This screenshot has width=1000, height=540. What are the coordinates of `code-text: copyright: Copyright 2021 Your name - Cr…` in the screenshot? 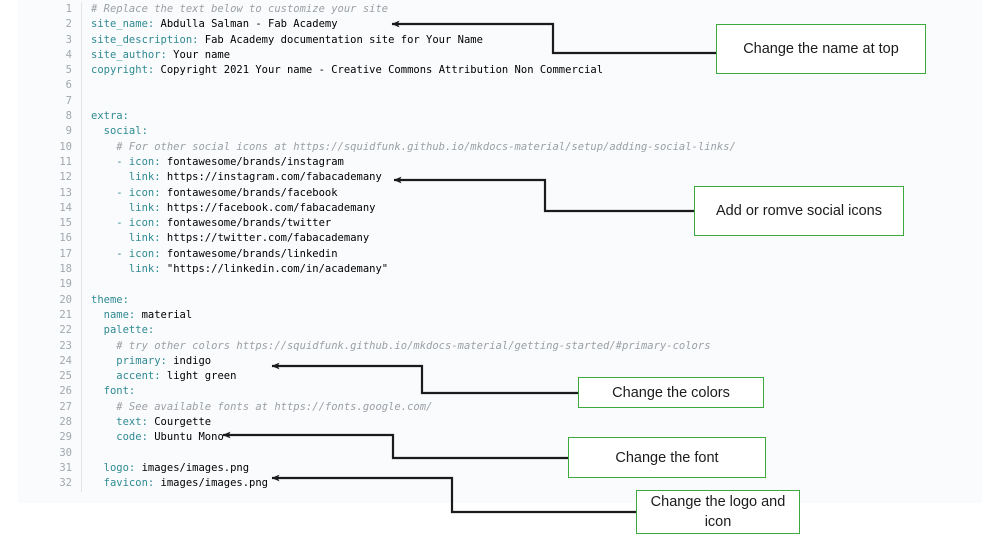 It's located at (347, 70).